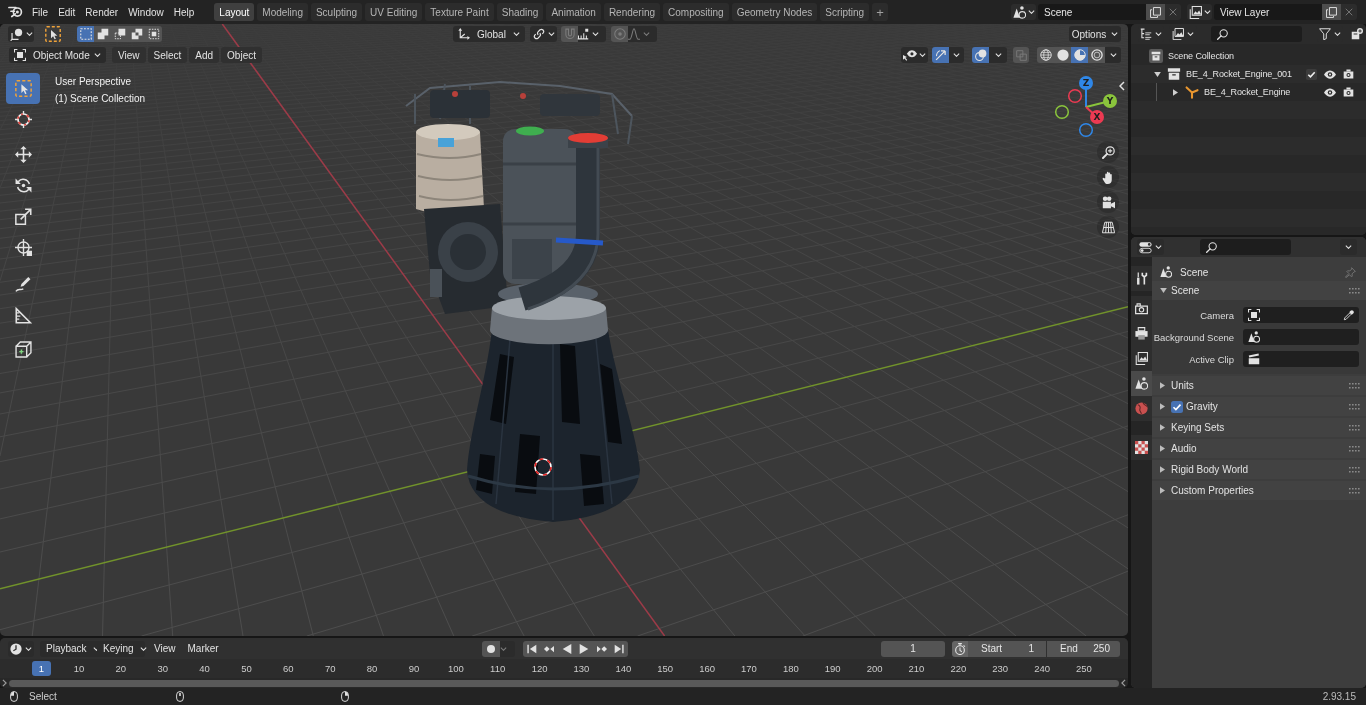 This screenshot has width=1366, height=705. I want to click on add-workspace-button: +, so click(880, 12).